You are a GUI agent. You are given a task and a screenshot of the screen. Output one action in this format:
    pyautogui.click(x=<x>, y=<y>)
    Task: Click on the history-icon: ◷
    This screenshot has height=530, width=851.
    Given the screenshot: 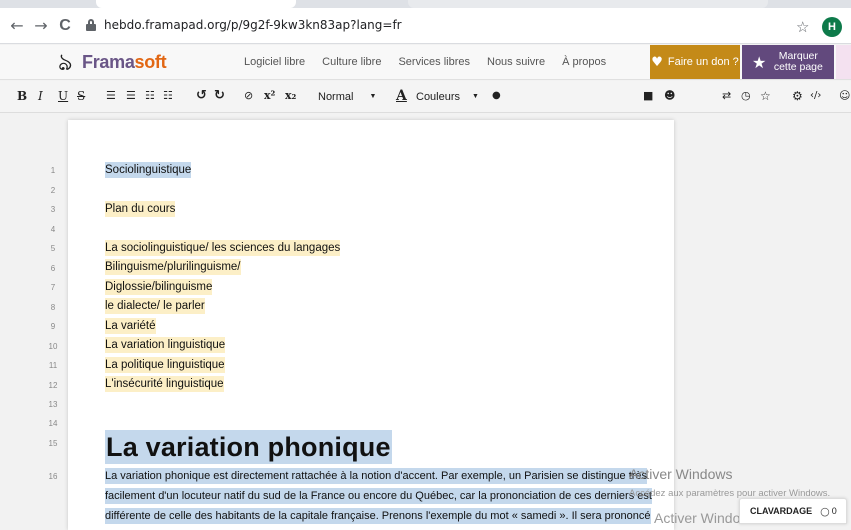 What is the action you would take?
    pyautogui.click(x=746, y=96)
    